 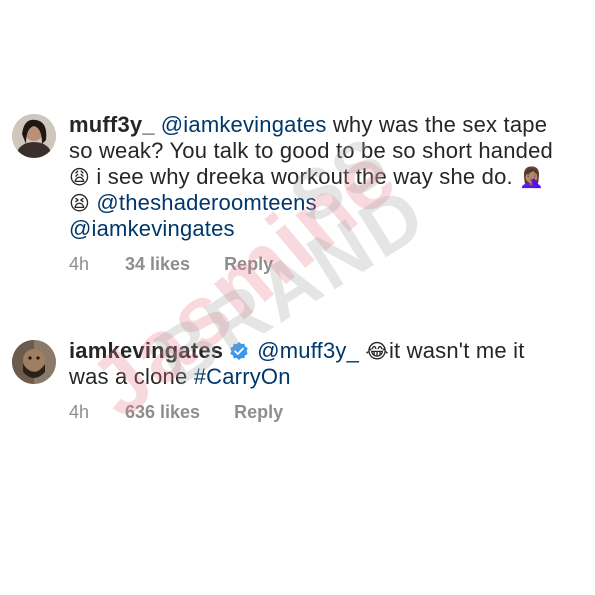 What do you see at coordinates (308, 350) in the screenshot?
I see `mention-link: @muff3y_` at bounding box center [308, 350].